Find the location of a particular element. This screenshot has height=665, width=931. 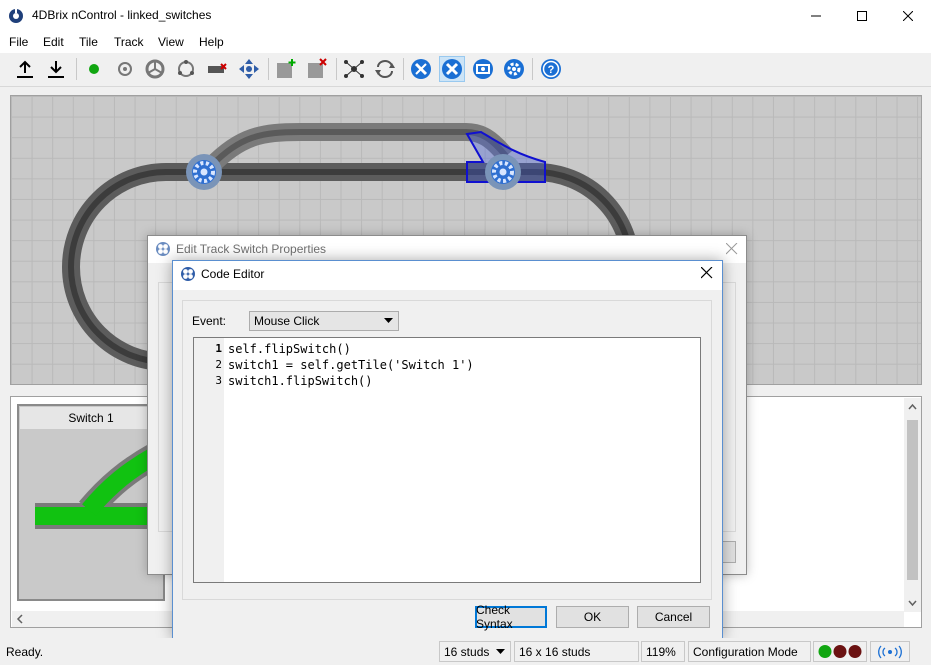

refresh-button is located at coordinates (385, 69).